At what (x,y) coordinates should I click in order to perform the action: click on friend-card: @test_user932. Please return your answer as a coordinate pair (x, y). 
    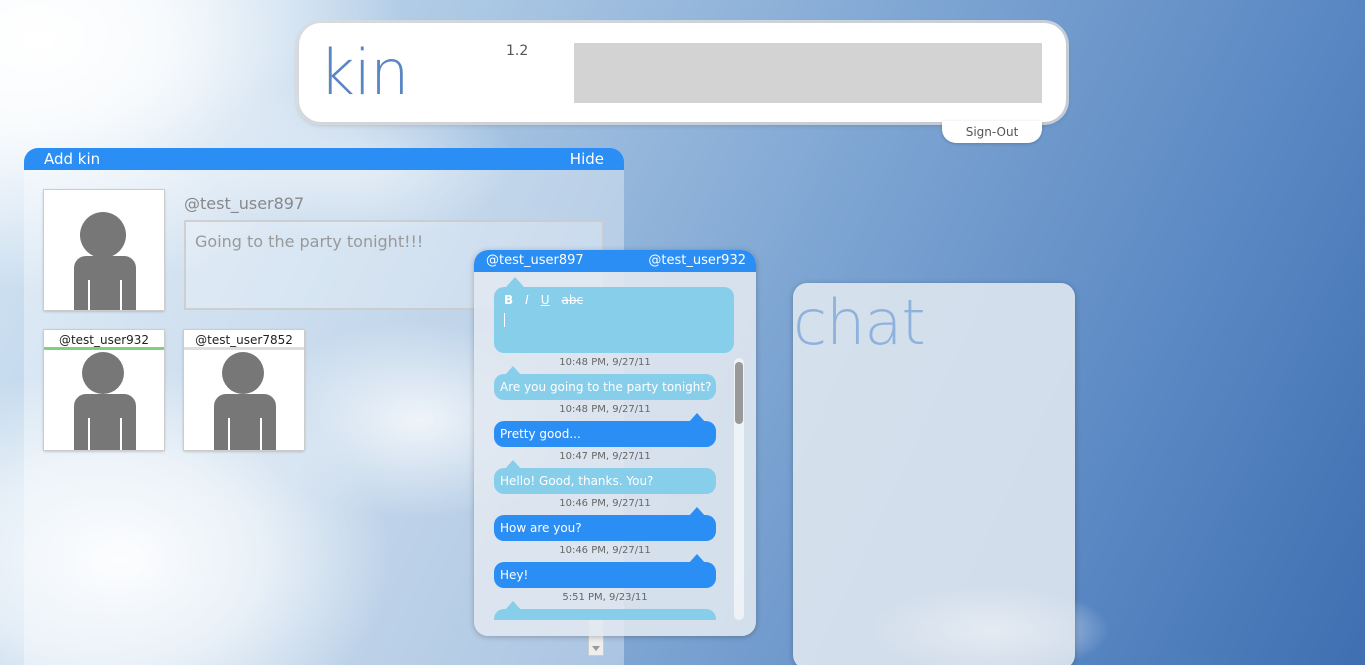
    Looking at the image, I should click on (104, 390).